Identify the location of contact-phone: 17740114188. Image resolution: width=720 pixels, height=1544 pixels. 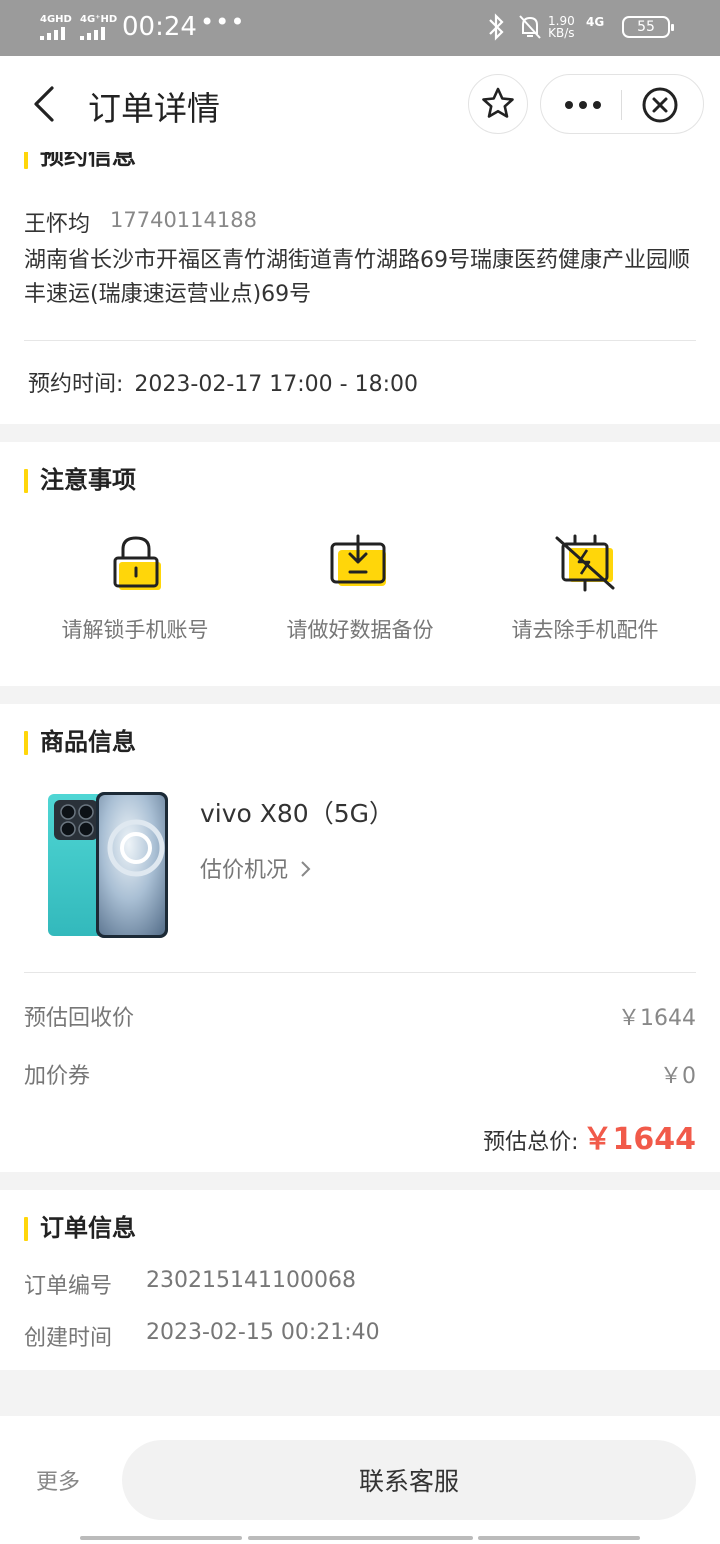
(183, 220).